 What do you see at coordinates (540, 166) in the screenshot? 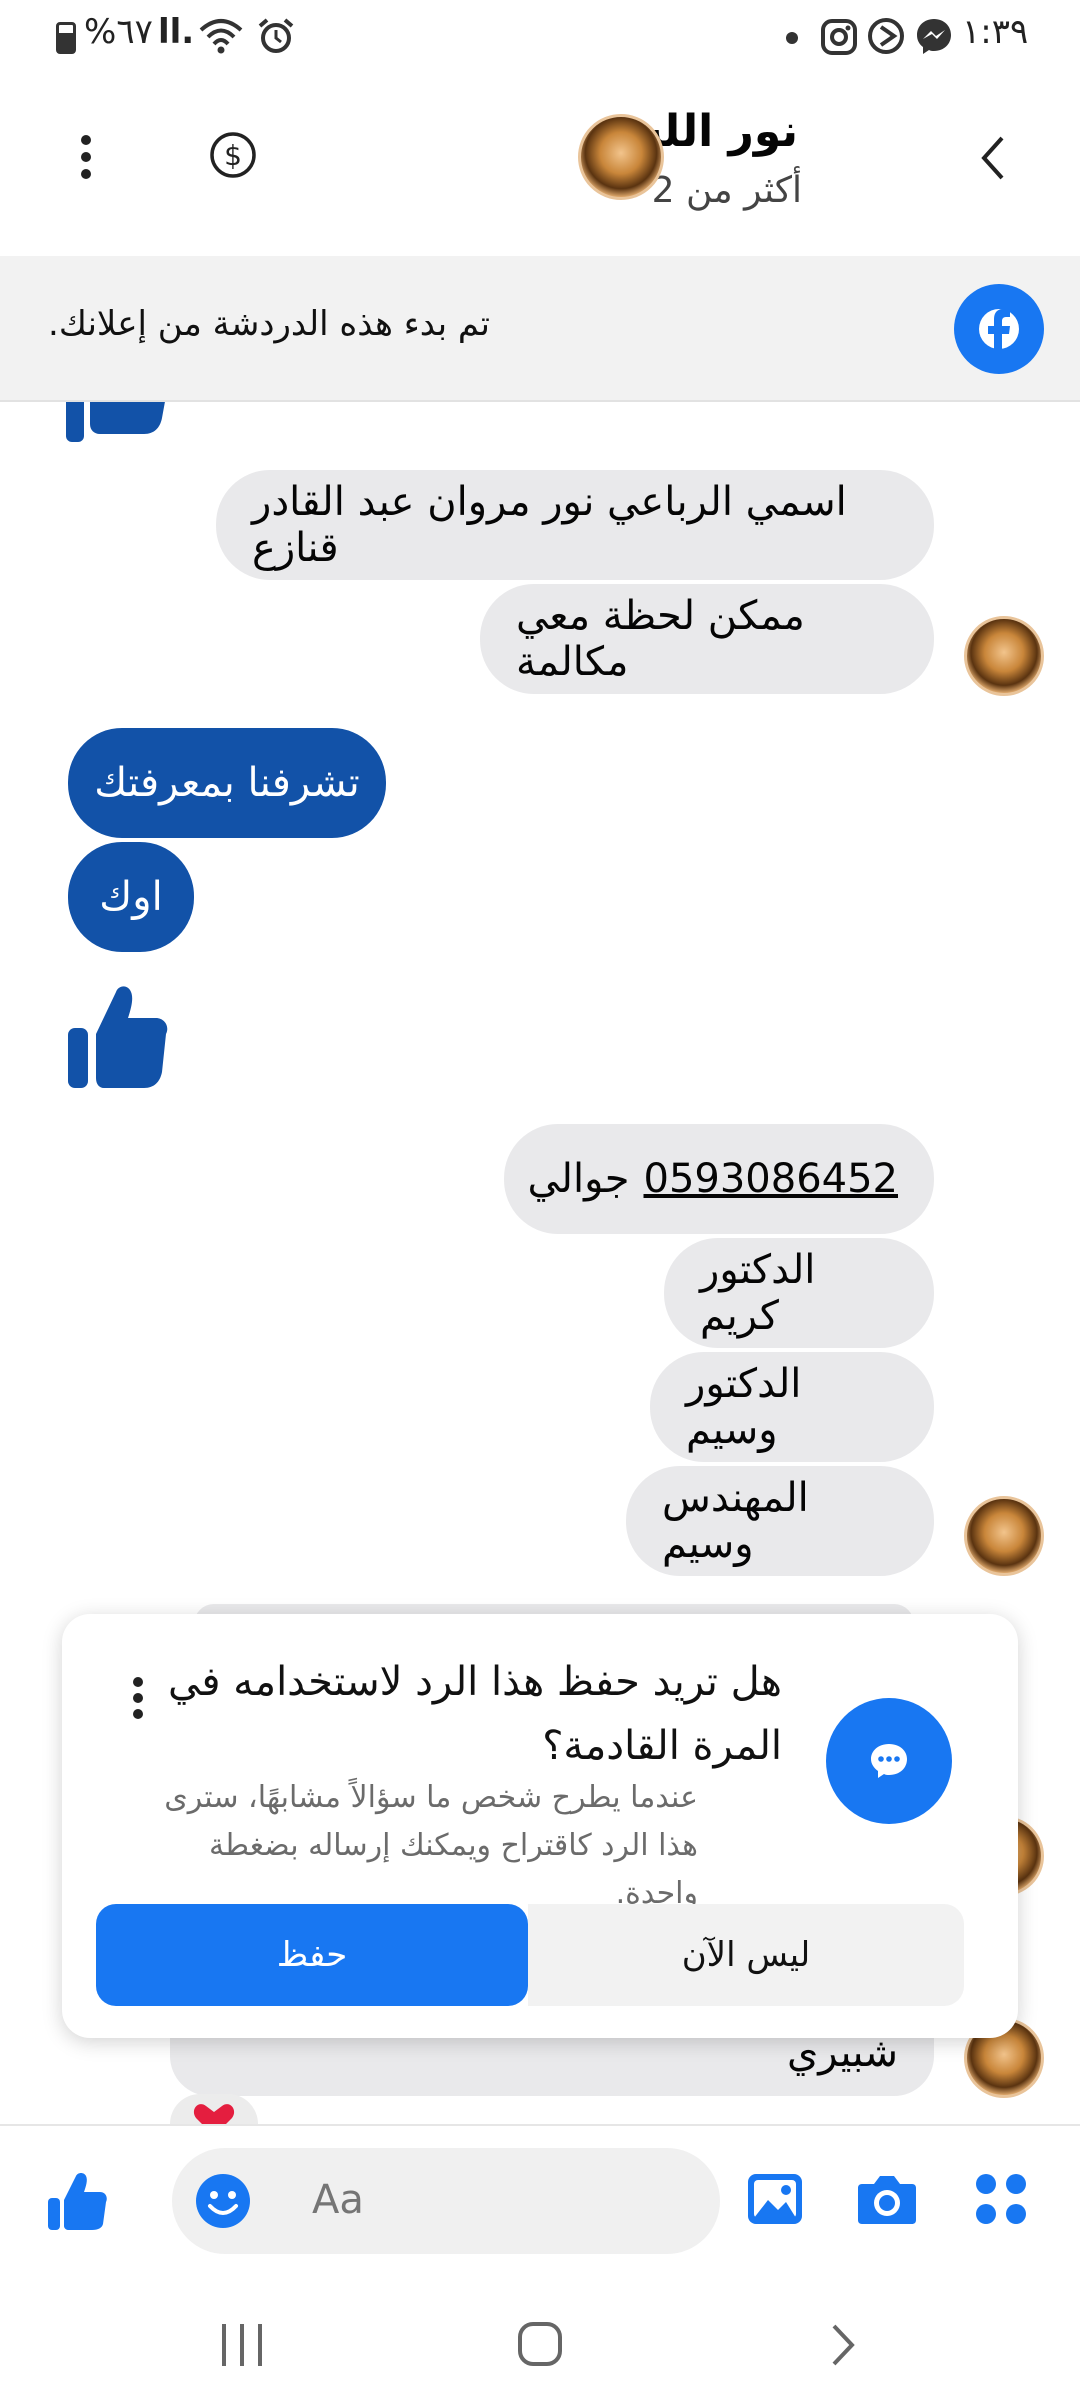
I see `chat-header: $ نور الله أكثر من 2` at bounding box center [540, 166].